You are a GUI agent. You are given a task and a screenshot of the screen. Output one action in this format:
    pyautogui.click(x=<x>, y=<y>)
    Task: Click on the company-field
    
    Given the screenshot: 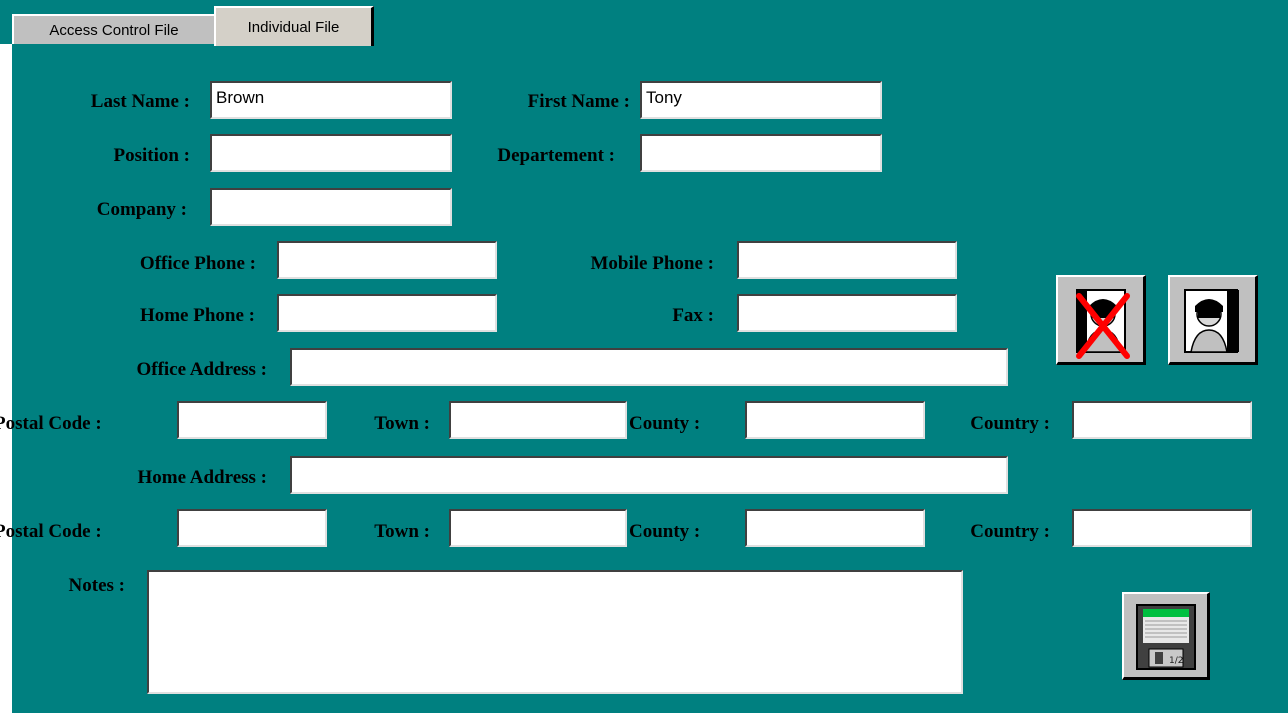 What is the action you would take?
    pyautogui.click(x=331, y=207)
    